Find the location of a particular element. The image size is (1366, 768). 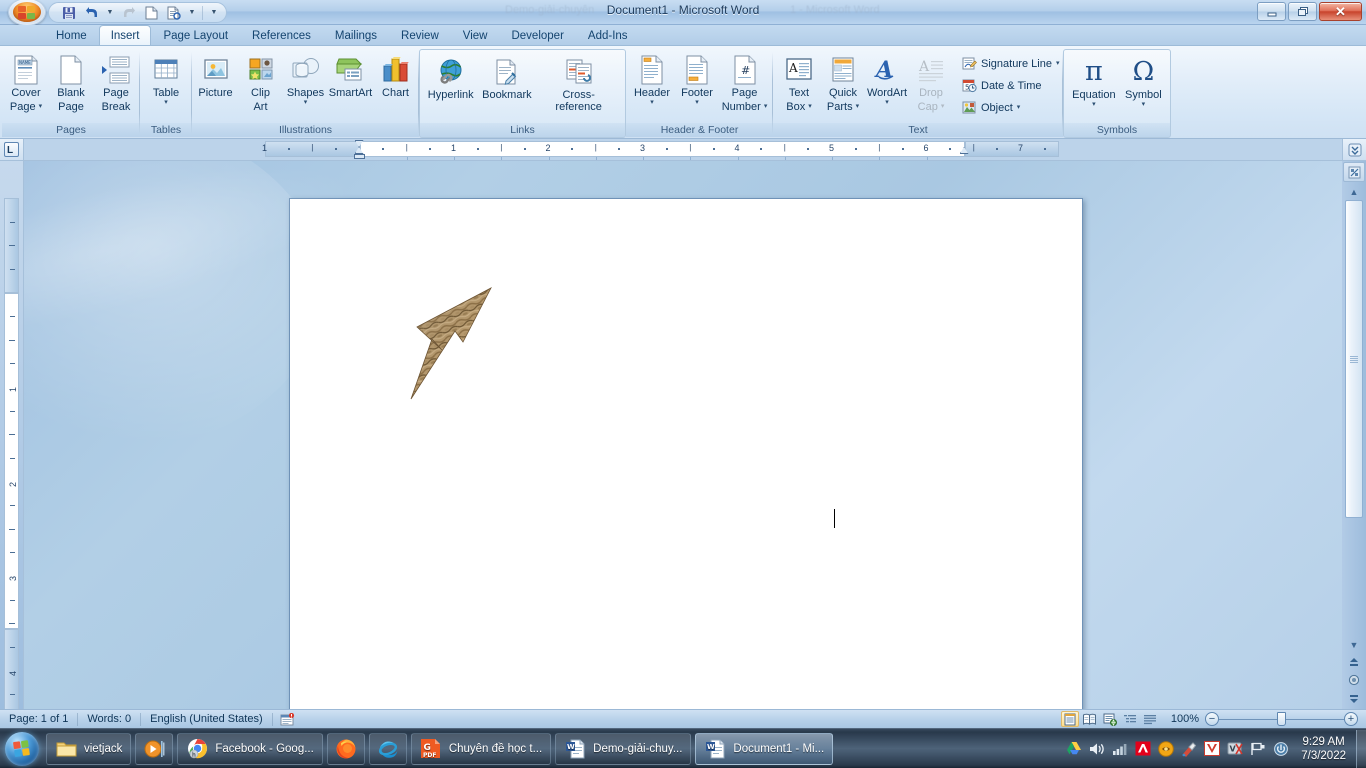

proofing-errors-button is located at coordinates (287, 719).